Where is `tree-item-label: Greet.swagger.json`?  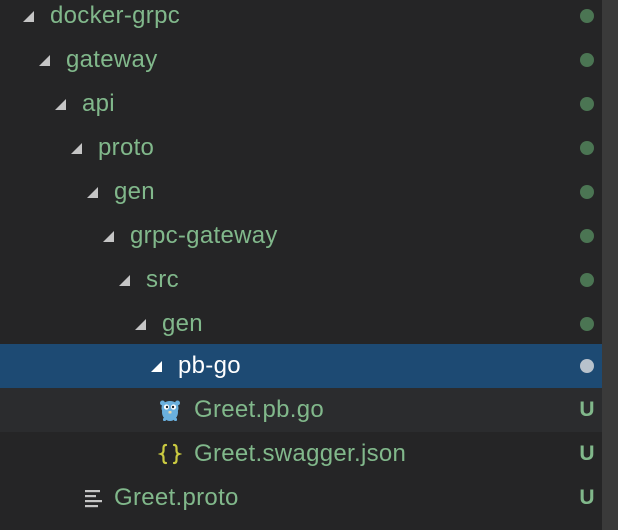
tree-item-label: Greet.swagger.json is located at coordinates (300, 453).